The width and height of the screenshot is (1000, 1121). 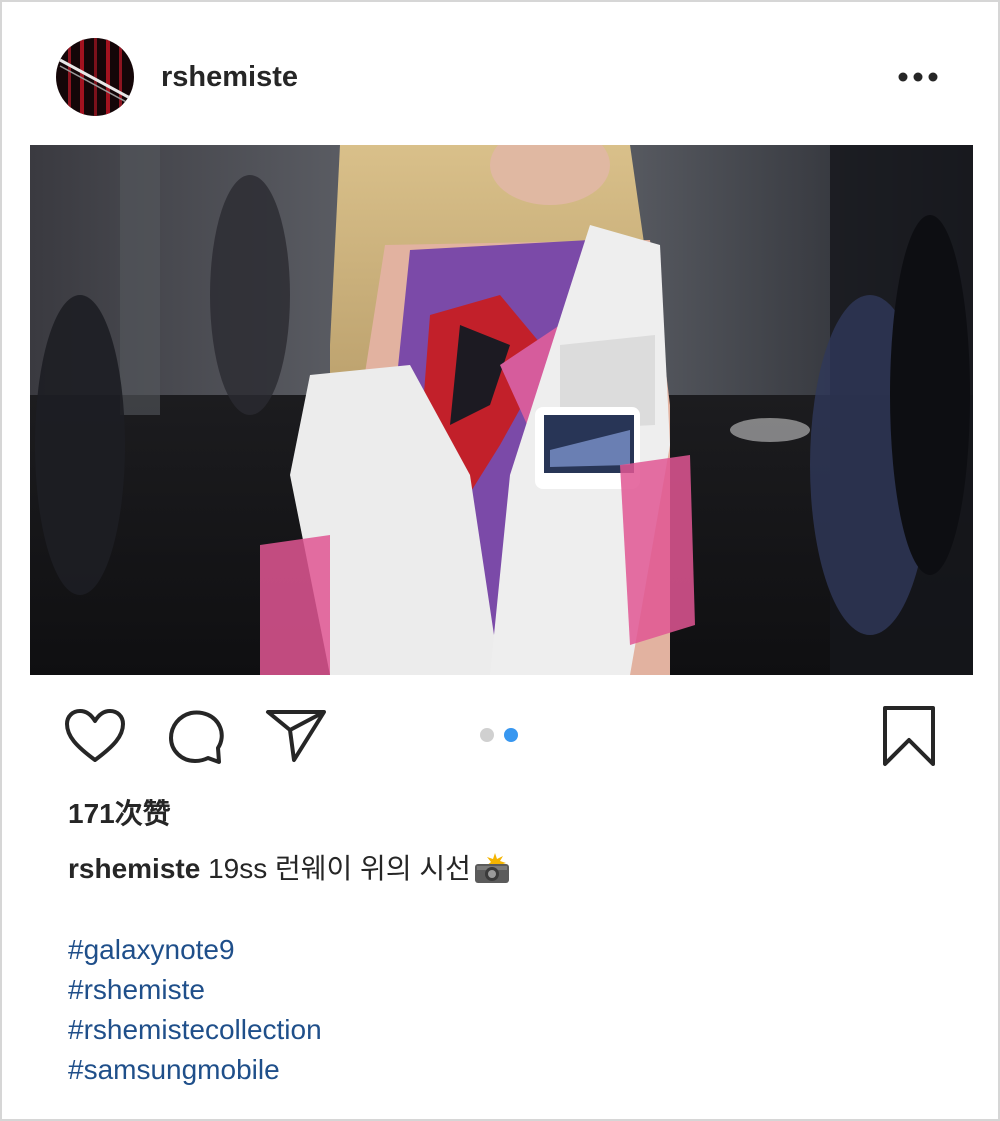 What do you see at coordinates (487, 735) in the screenshot?
I see `carousel-dot` at bounding box center [487, 735].